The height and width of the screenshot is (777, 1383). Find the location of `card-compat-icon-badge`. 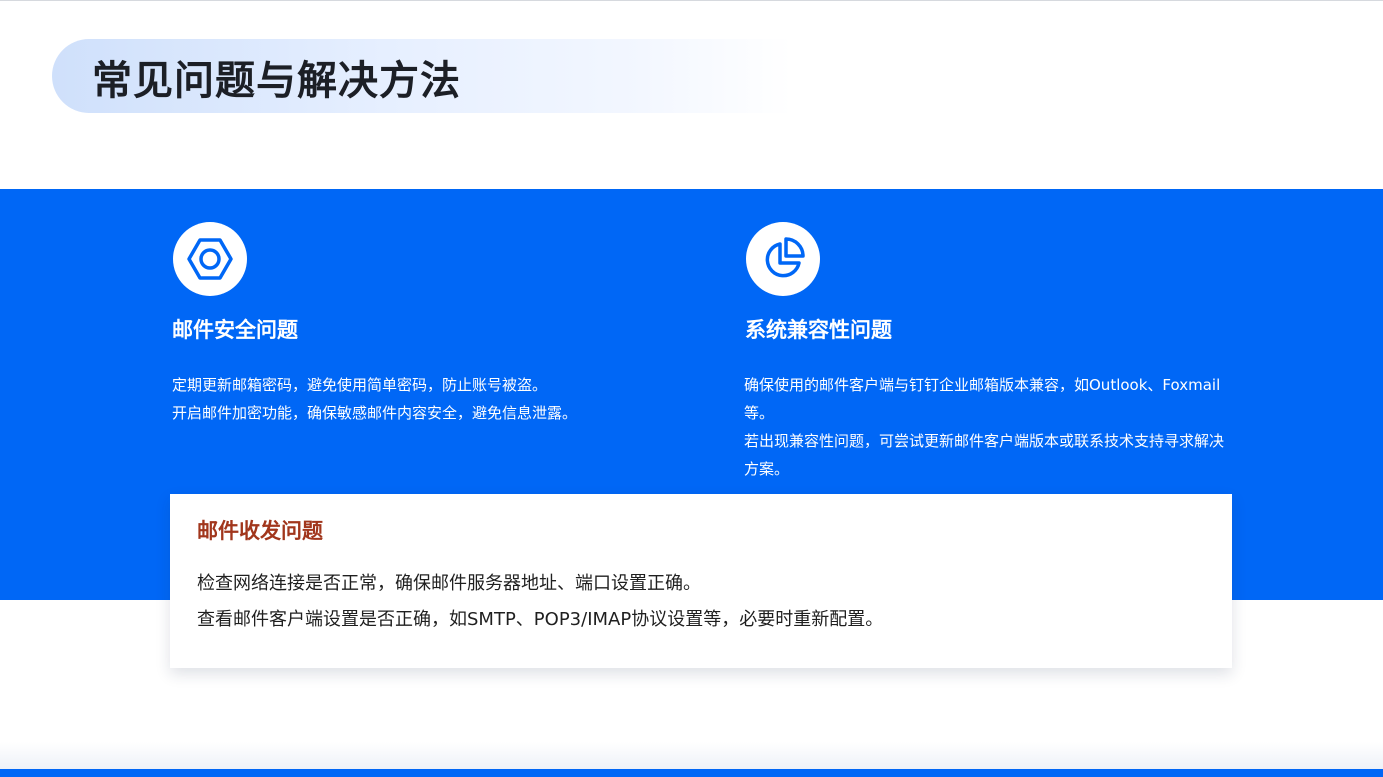

card-compat-icon-badge is located at coordinates (783, 259).